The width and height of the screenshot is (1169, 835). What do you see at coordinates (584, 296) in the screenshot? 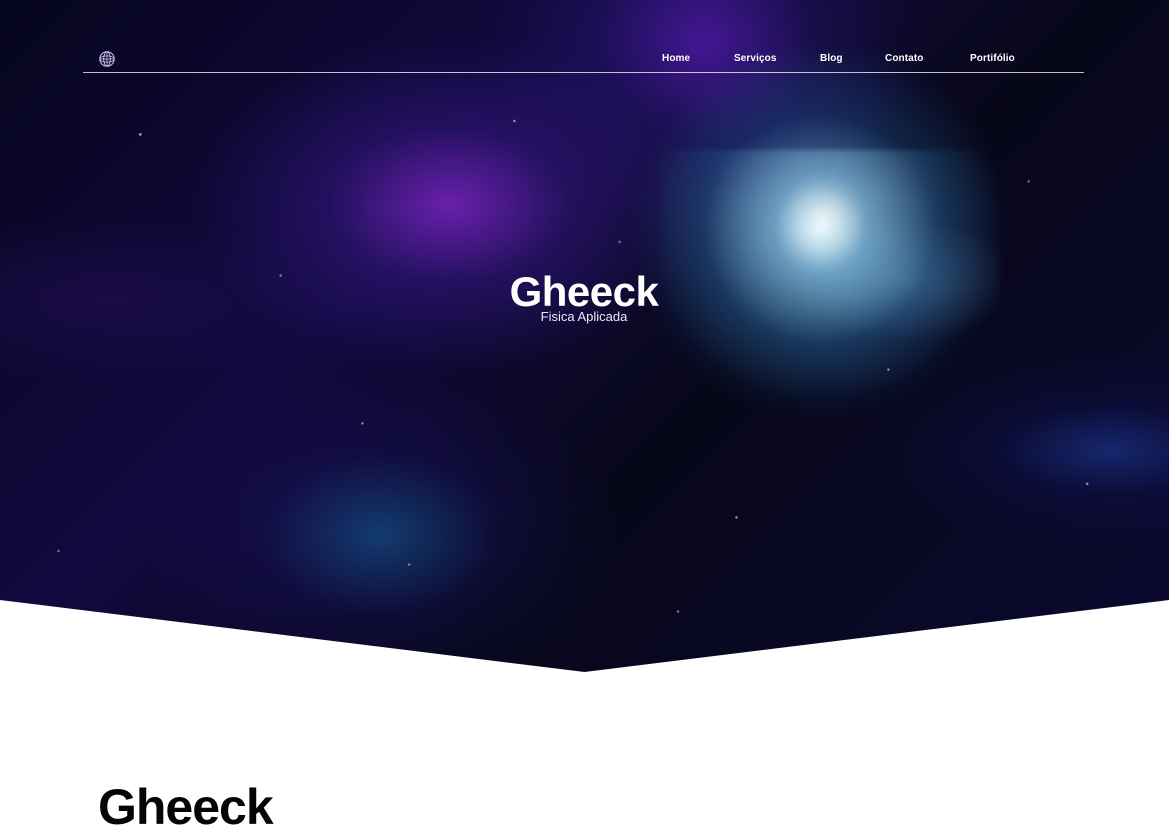
I see `hero-heading-group: Gheeck Fisica Aplicada` at bounding box center [584, 296].